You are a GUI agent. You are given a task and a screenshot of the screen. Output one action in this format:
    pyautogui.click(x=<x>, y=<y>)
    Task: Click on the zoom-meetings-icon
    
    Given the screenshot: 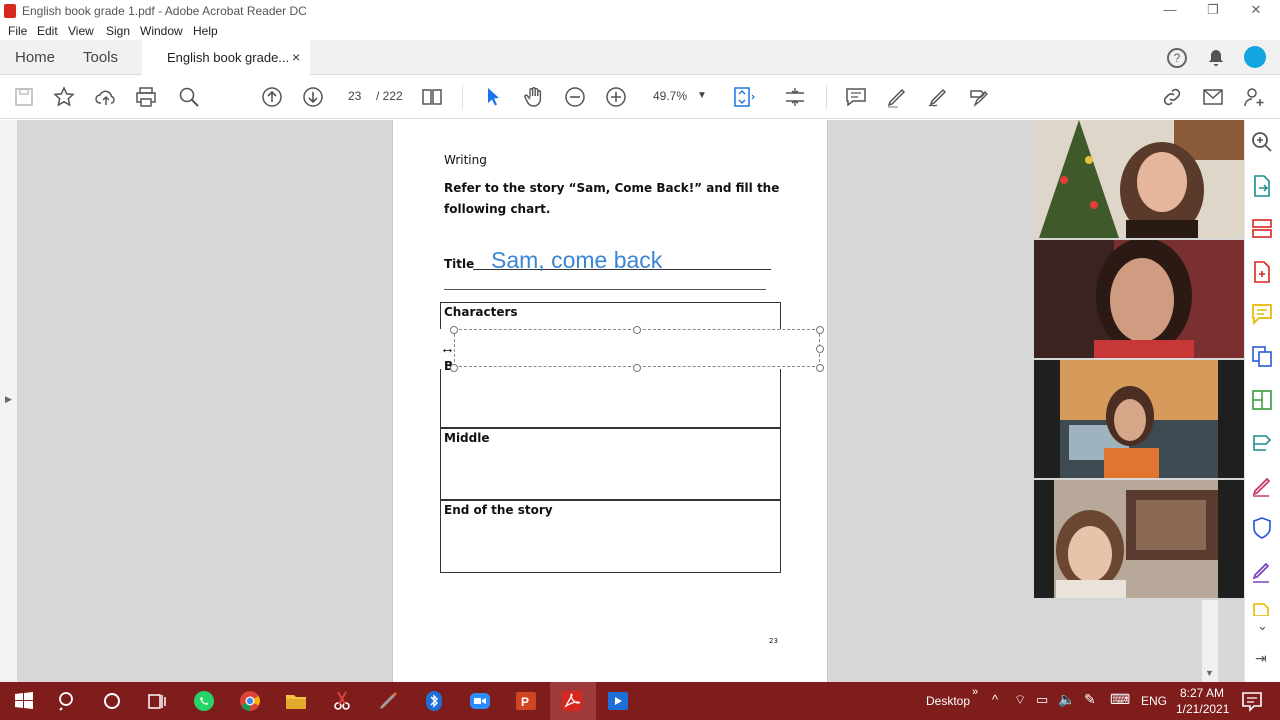 What is the action you would take?
    pyautogui.click(x=480, y=701)
    